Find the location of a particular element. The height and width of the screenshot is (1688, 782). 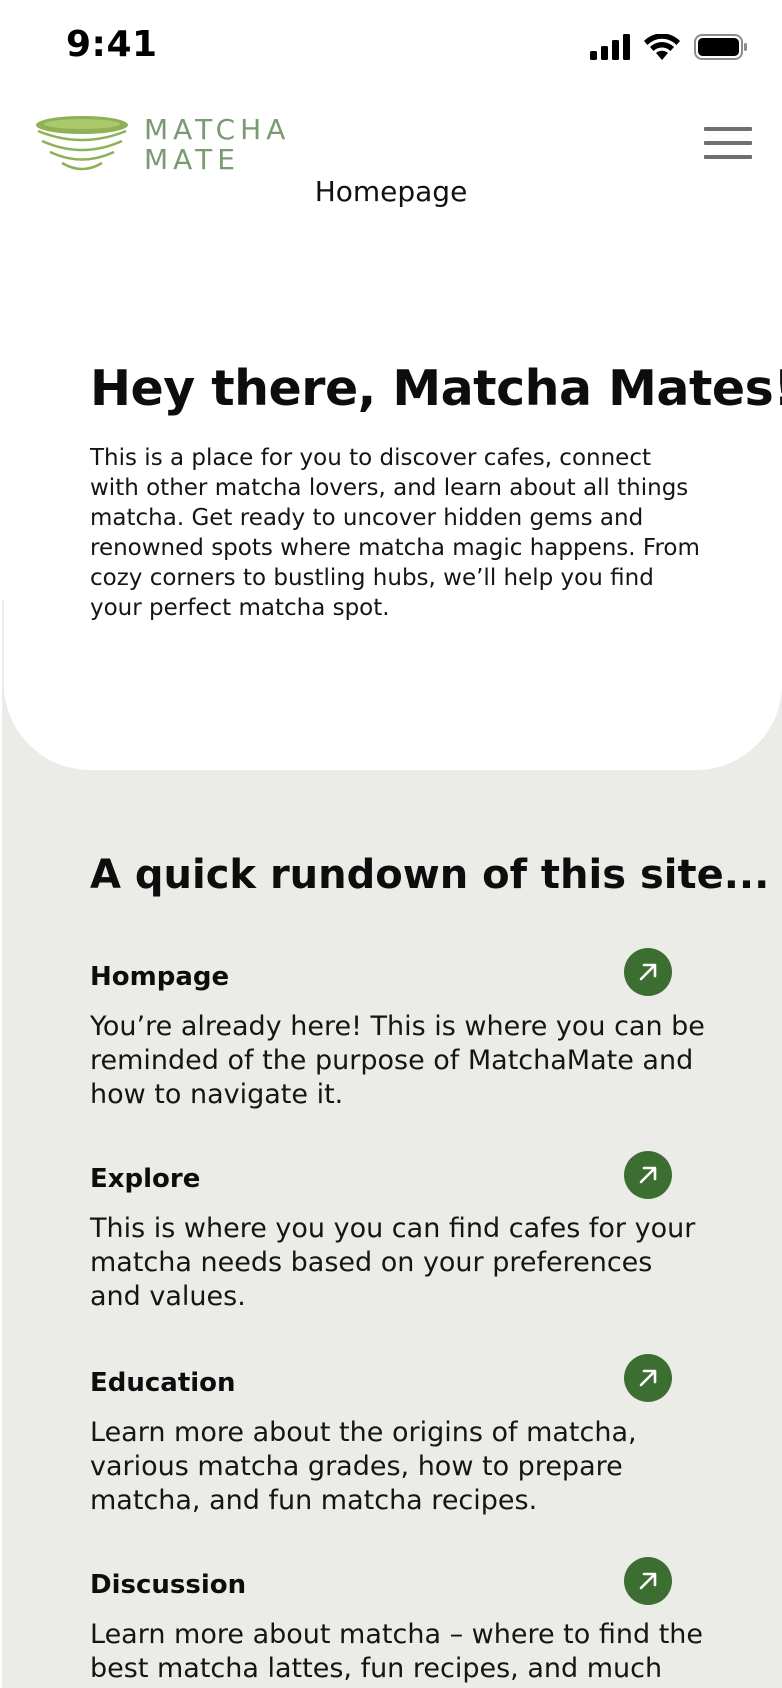

logo-text: MATCHA MATE is located at coordinates (217, 145).